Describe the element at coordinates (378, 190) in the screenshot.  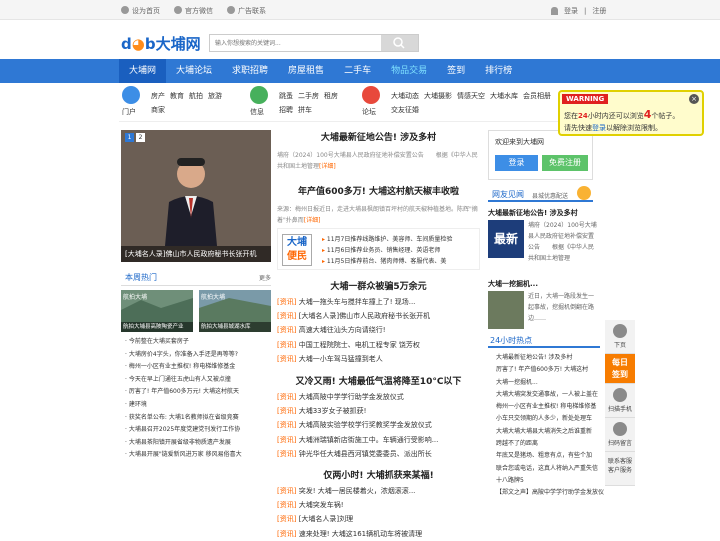
I see `article-title: 年产值600多万! 大埔这村航天椒丰收啦` at that location.